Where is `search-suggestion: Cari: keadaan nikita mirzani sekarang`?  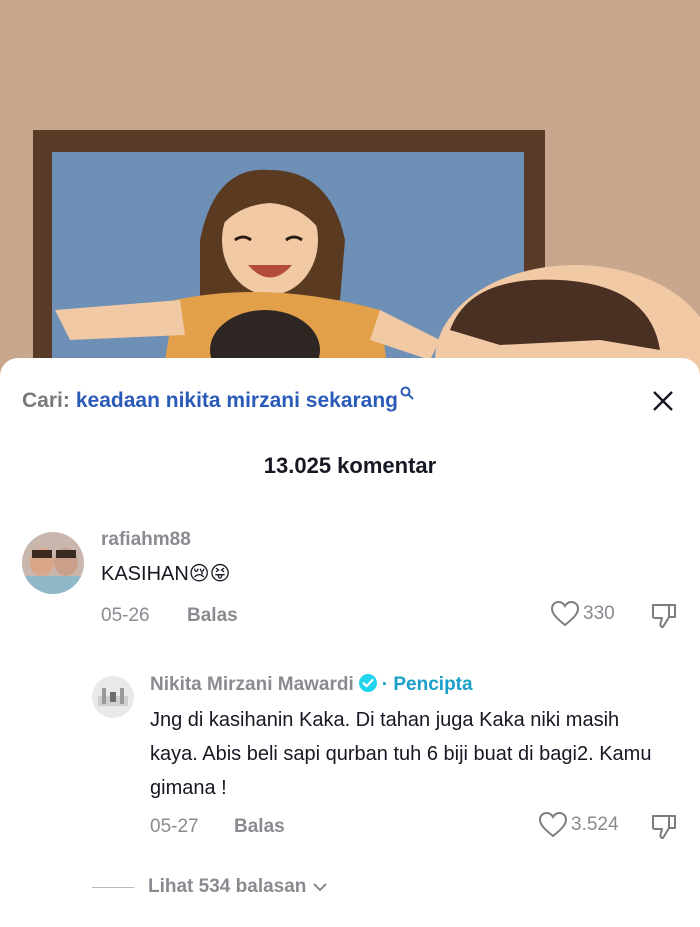 search-suggestion: Cari: keadaan nikita mirzani sekarang is located at coordinates (350, 401).